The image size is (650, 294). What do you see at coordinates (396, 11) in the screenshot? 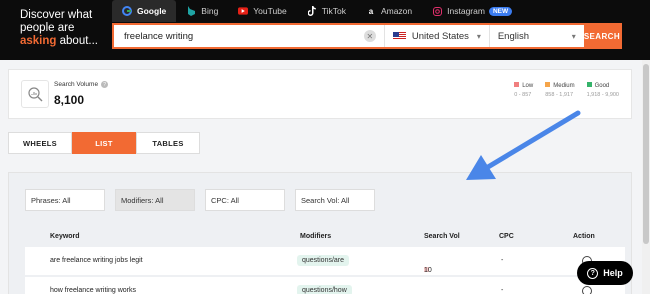
I see `tab-amazon-label: Amazon` at bounding box center [396, 11].